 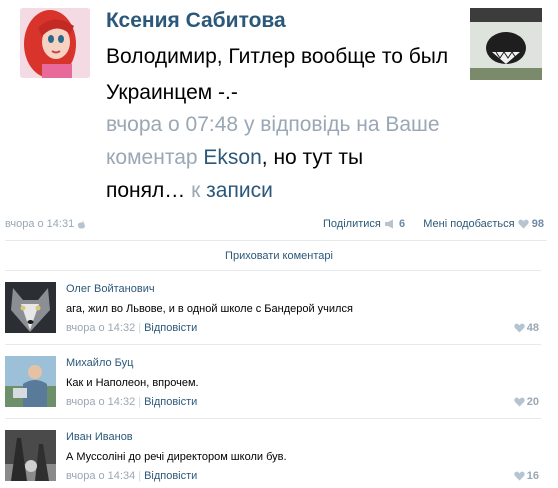 What do you see at coordinates (39, 224) in the screenshot?
I see `post-time: вчора о 14:31` at bounding box center [39, 224].